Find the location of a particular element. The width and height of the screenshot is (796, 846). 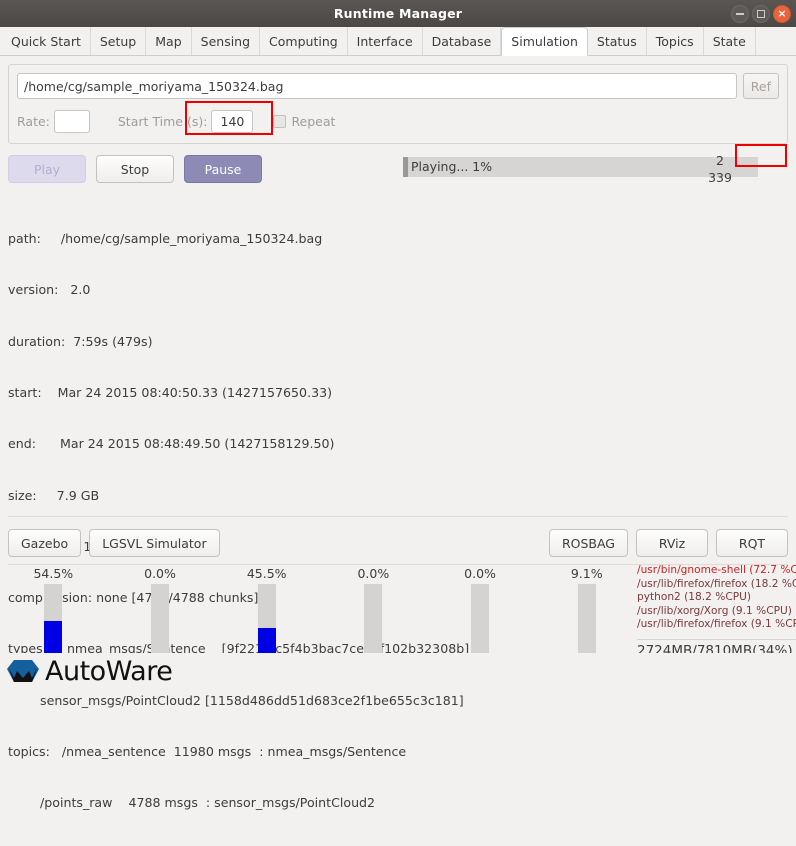

transport-controls: Play Stop Pause Playing... 1% 2 339 is located at coordinates (398, 169).